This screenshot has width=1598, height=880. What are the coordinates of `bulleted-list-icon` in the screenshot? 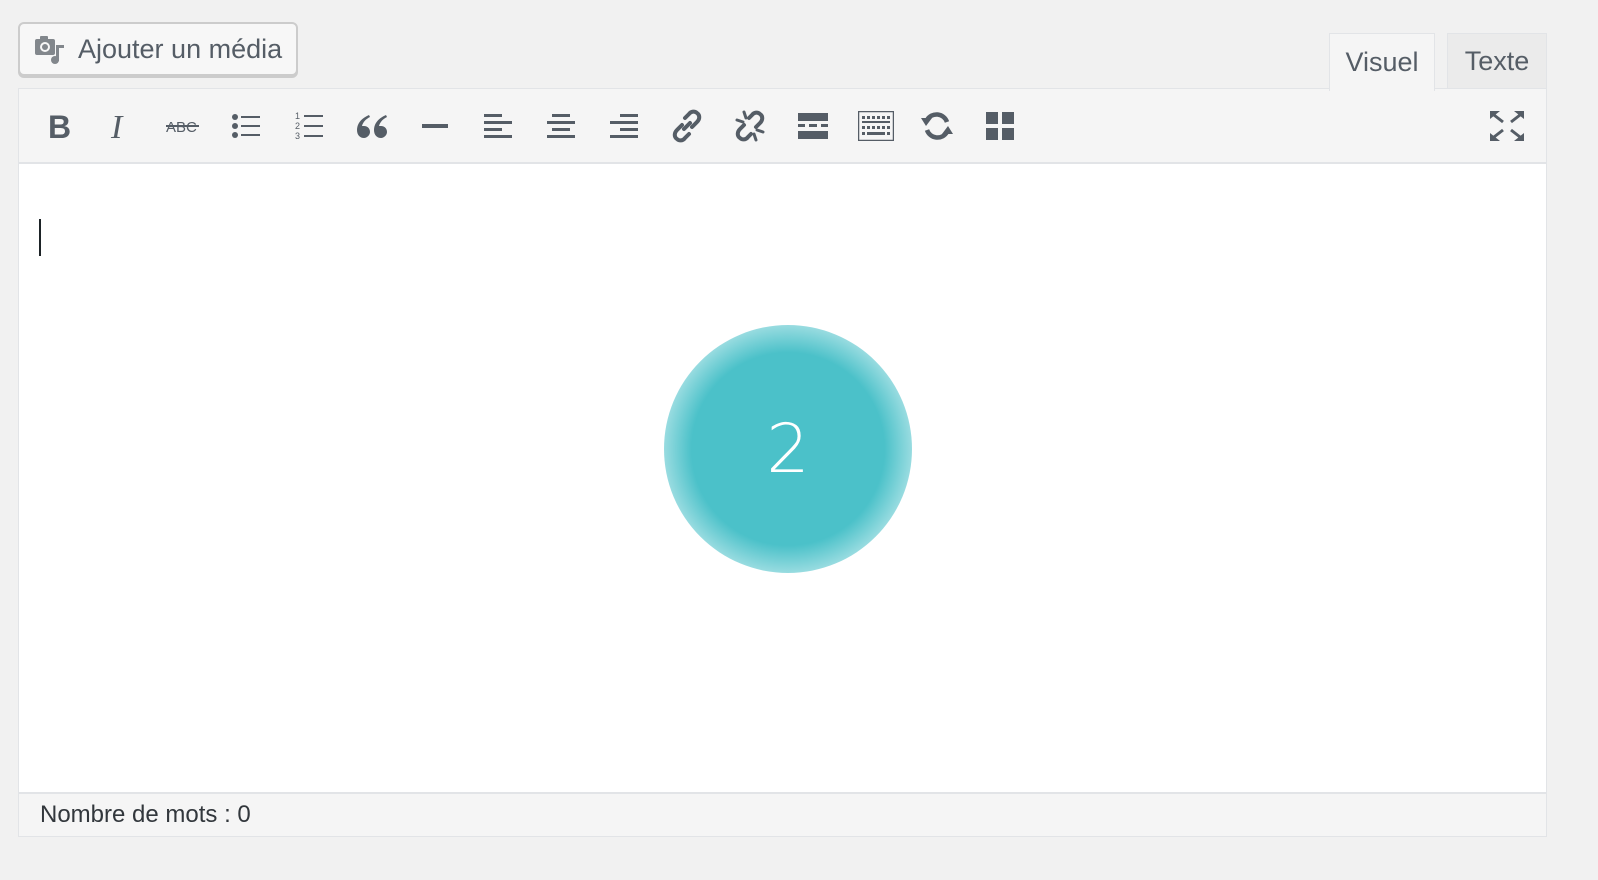 It's located at (246, 126).